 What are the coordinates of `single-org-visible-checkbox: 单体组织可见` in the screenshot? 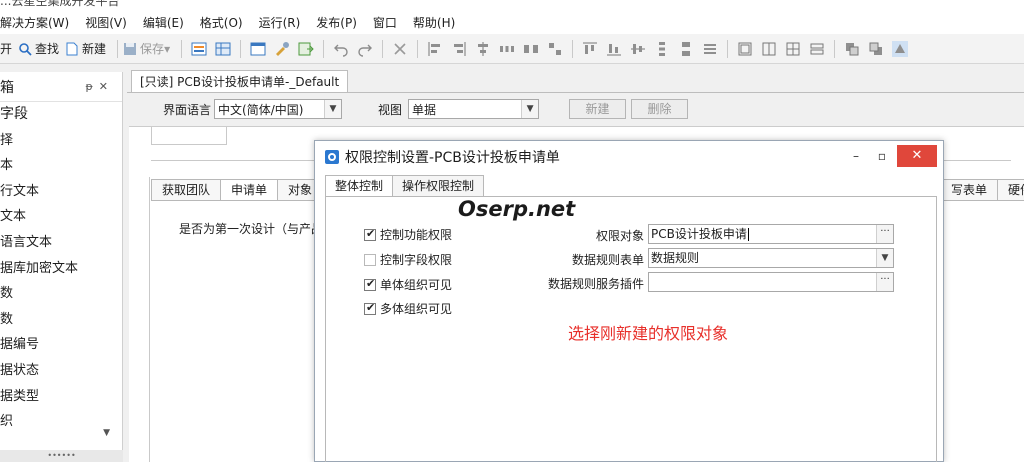 It's located at (408, 284).